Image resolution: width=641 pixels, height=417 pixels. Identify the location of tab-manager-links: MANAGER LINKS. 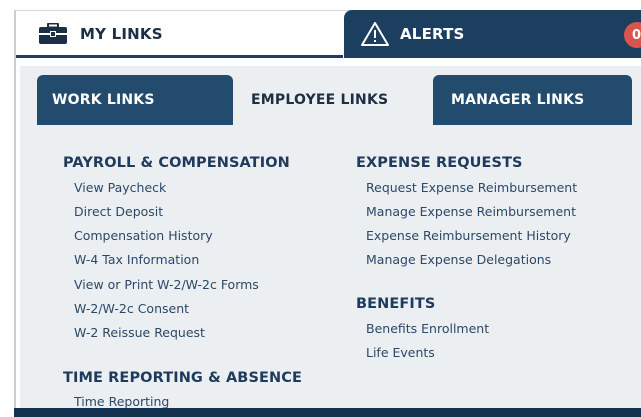
(532, 100).